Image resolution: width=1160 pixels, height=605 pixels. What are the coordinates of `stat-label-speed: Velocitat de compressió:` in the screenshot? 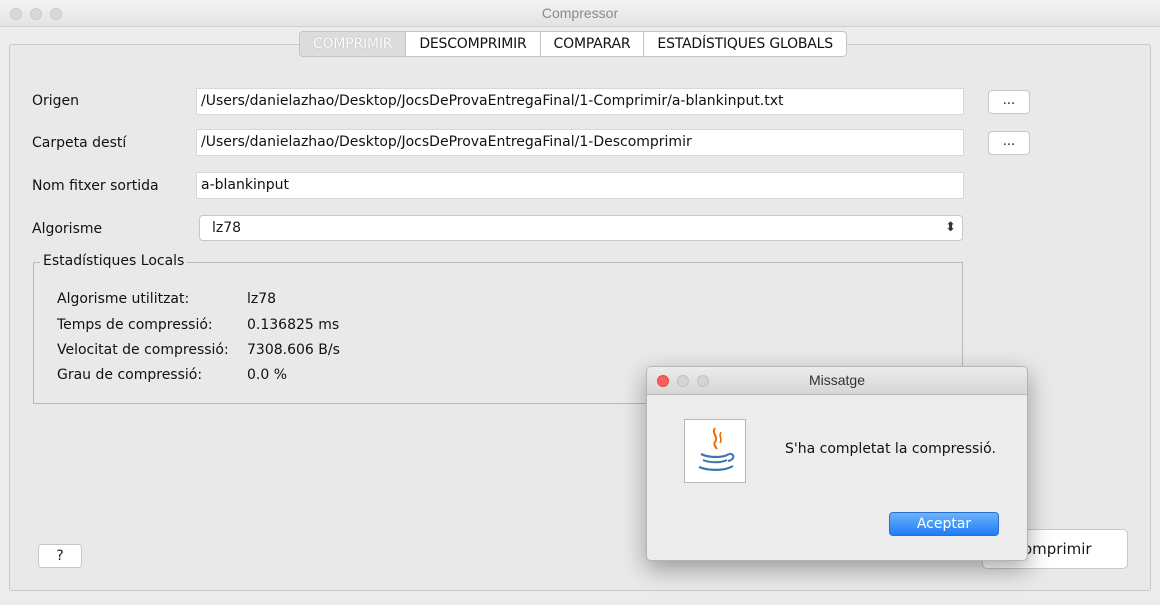 It's located at (143, 350).